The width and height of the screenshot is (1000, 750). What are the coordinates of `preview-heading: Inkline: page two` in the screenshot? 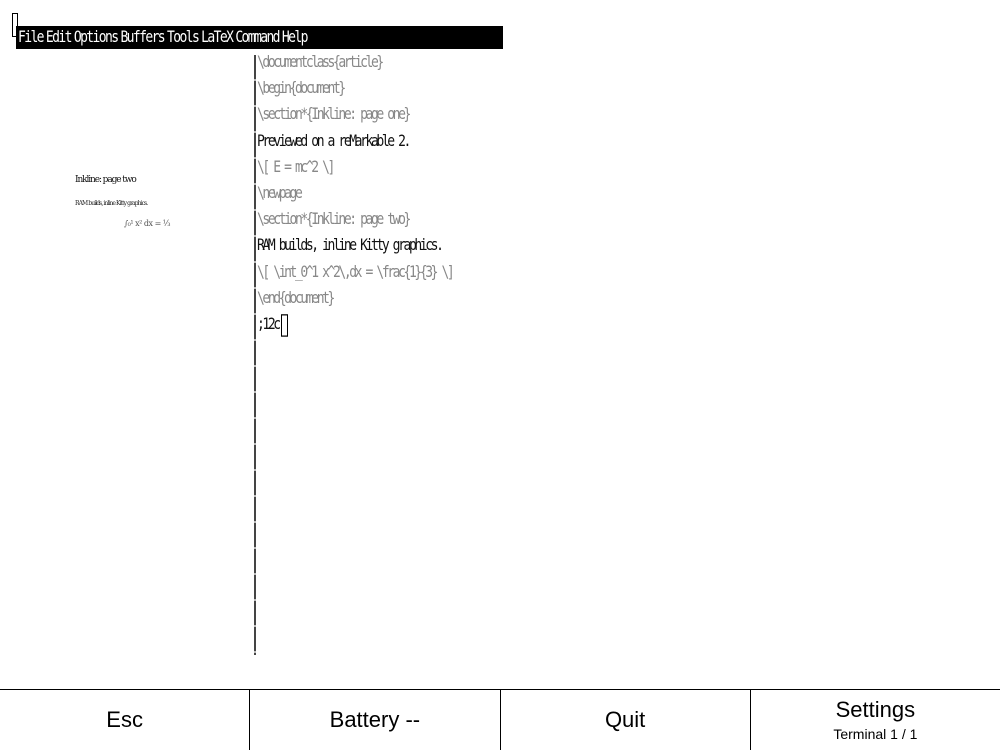 It's located at (106, 180).